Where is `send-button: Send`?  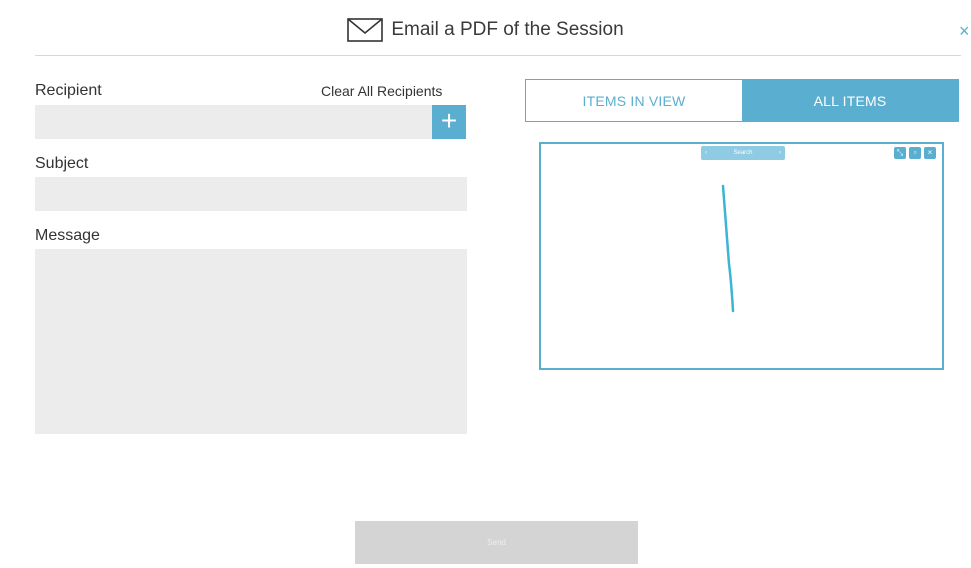 send-button: Send is located at coordinates (496, 542).